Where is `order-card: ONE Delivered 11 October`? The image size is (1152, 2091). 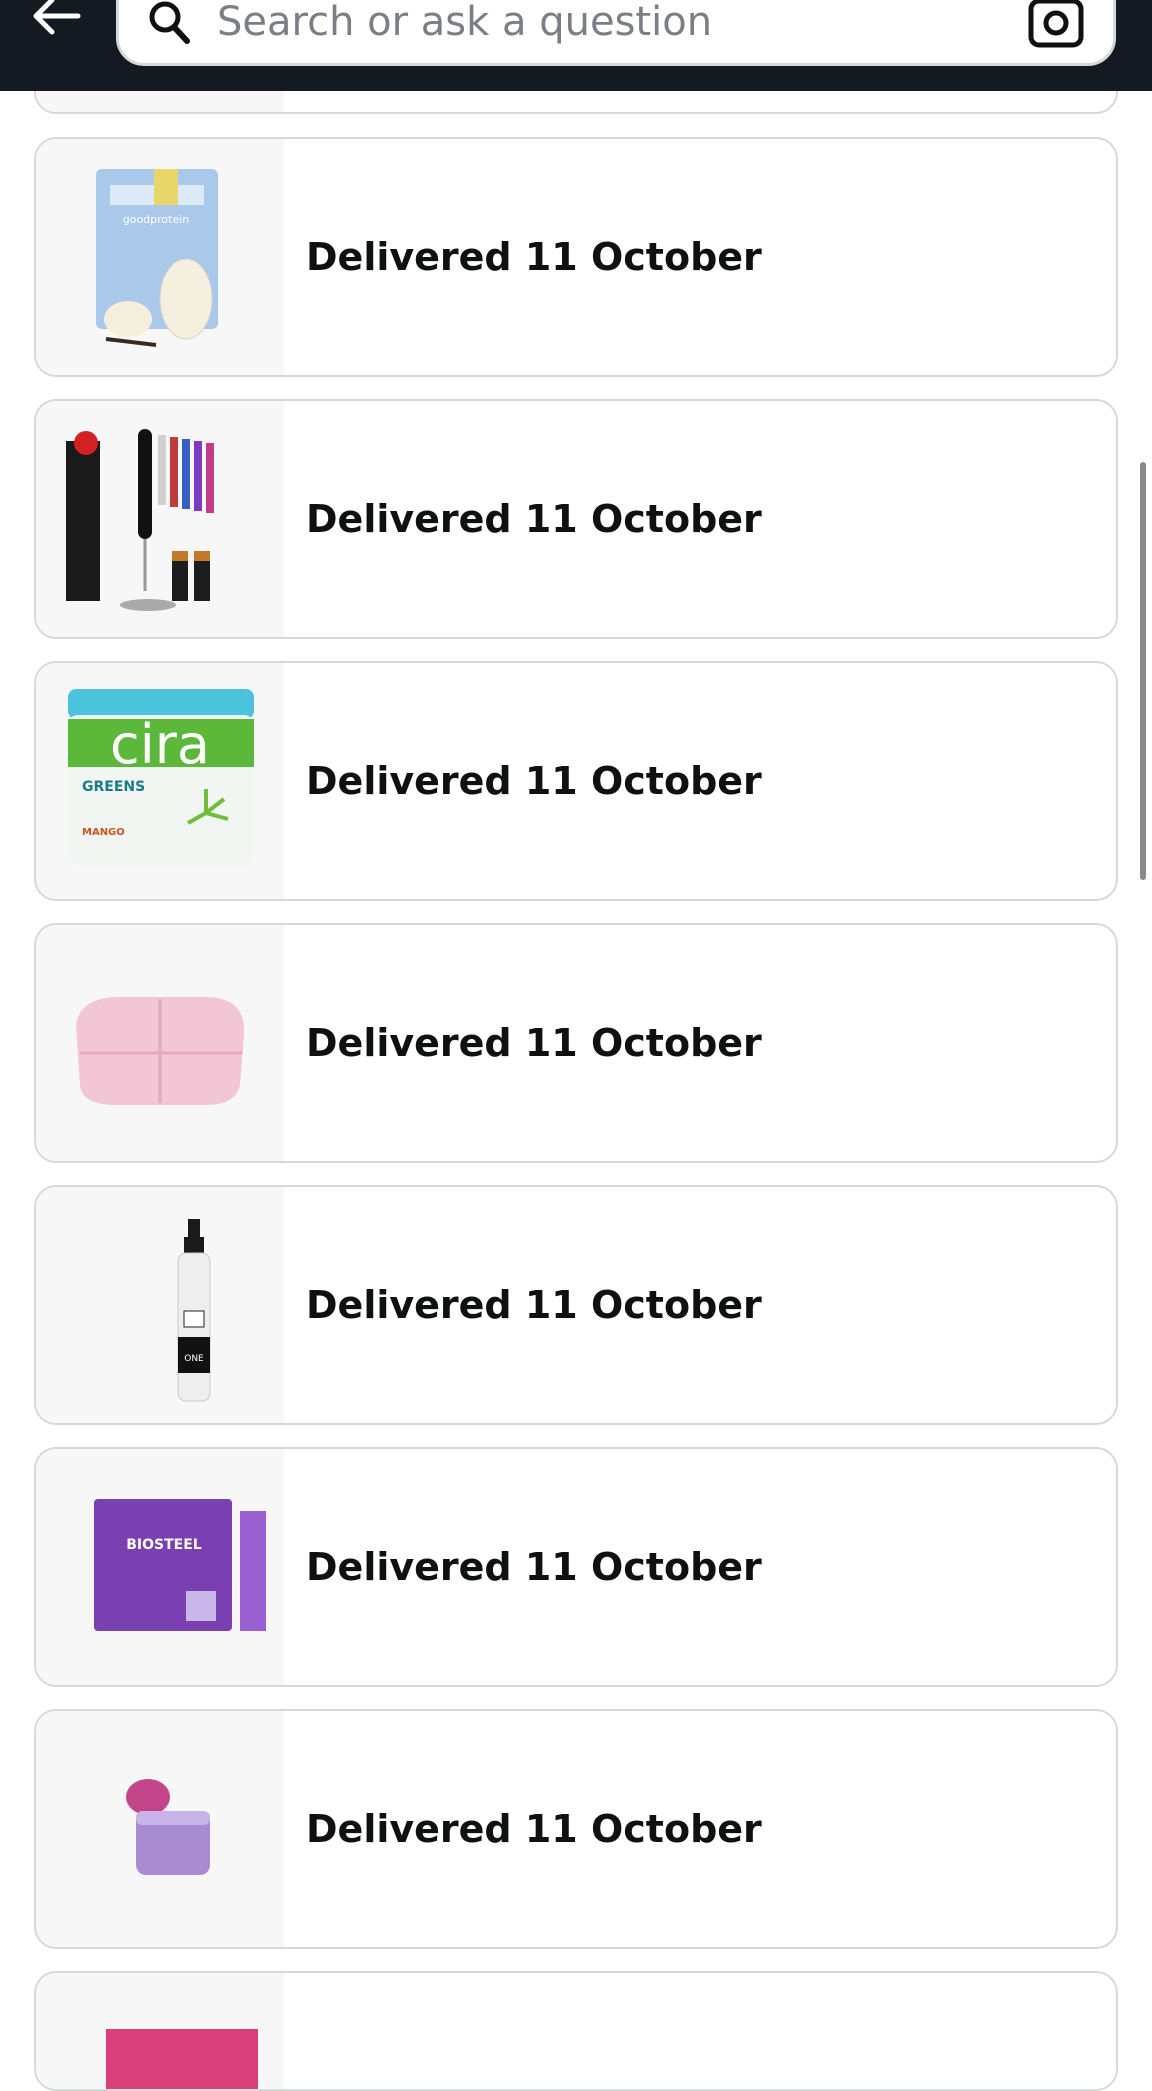 order-card: ONE Delivered 11 October is located at coordinates (576, 1305).